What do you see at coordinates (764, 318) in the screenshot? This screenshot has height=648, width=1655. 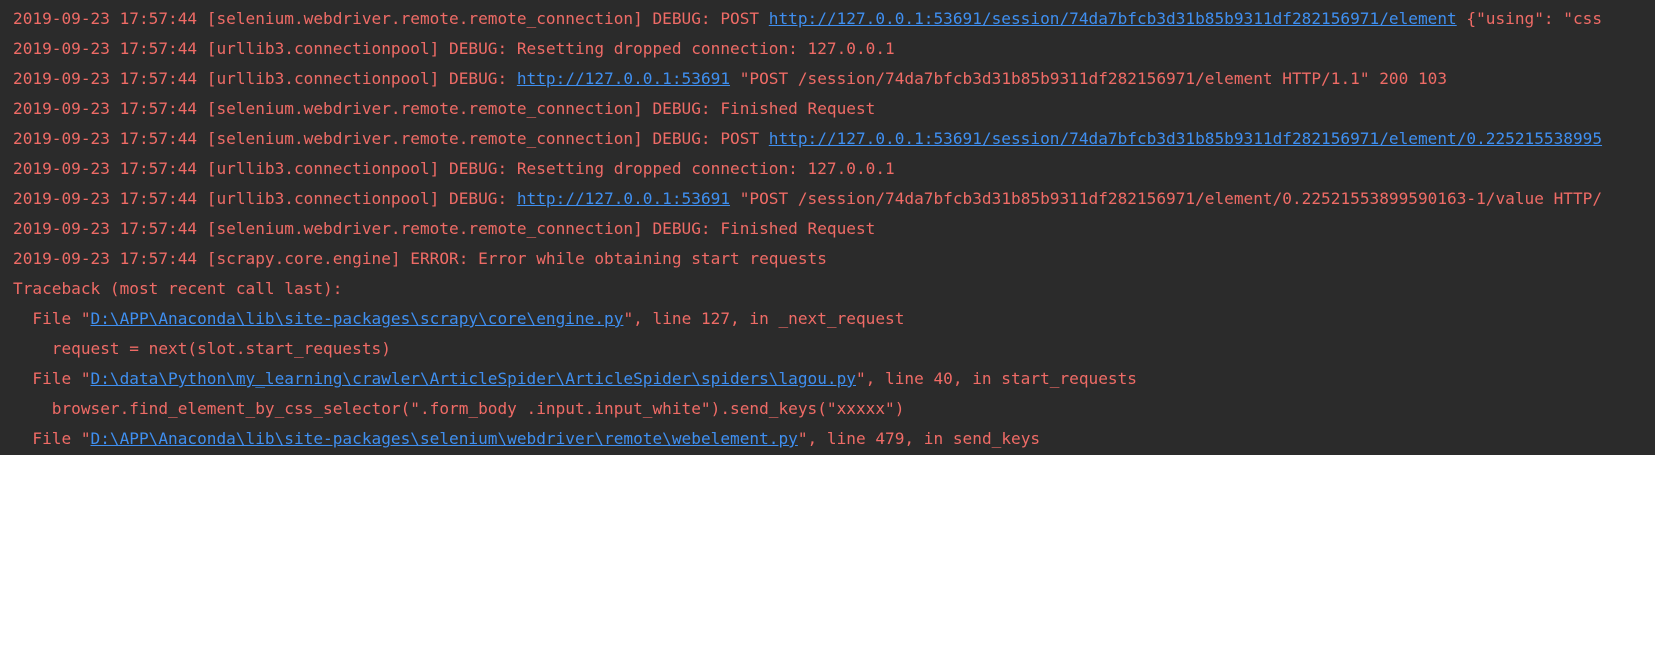 I see `log-text: ", line 127, in _next_request` at bounding box center [764, 318].